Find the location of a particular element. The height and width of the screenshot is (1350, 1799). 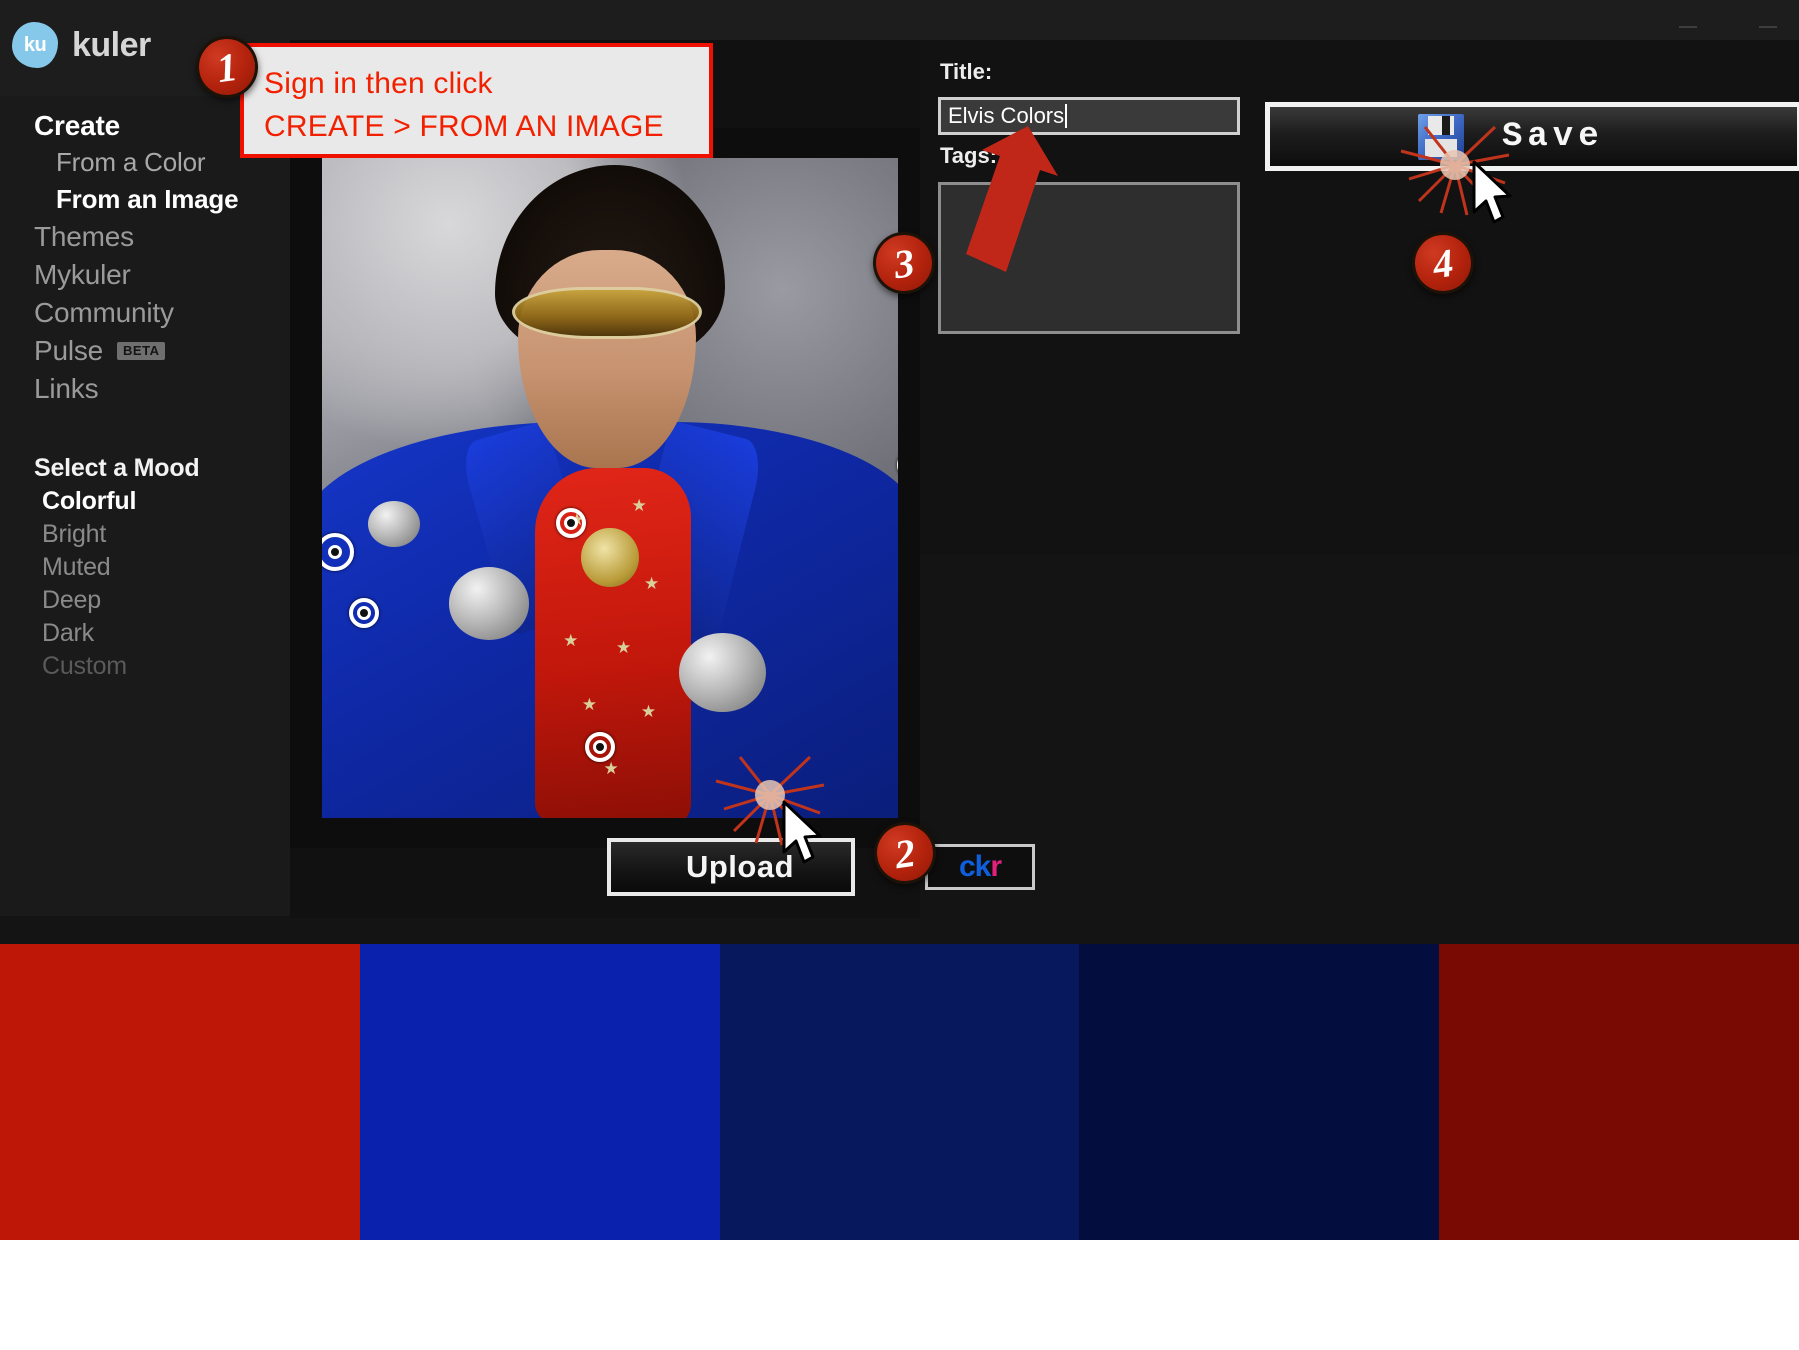

kuler-logo: ku kuler is located at coordinates (81, 45).